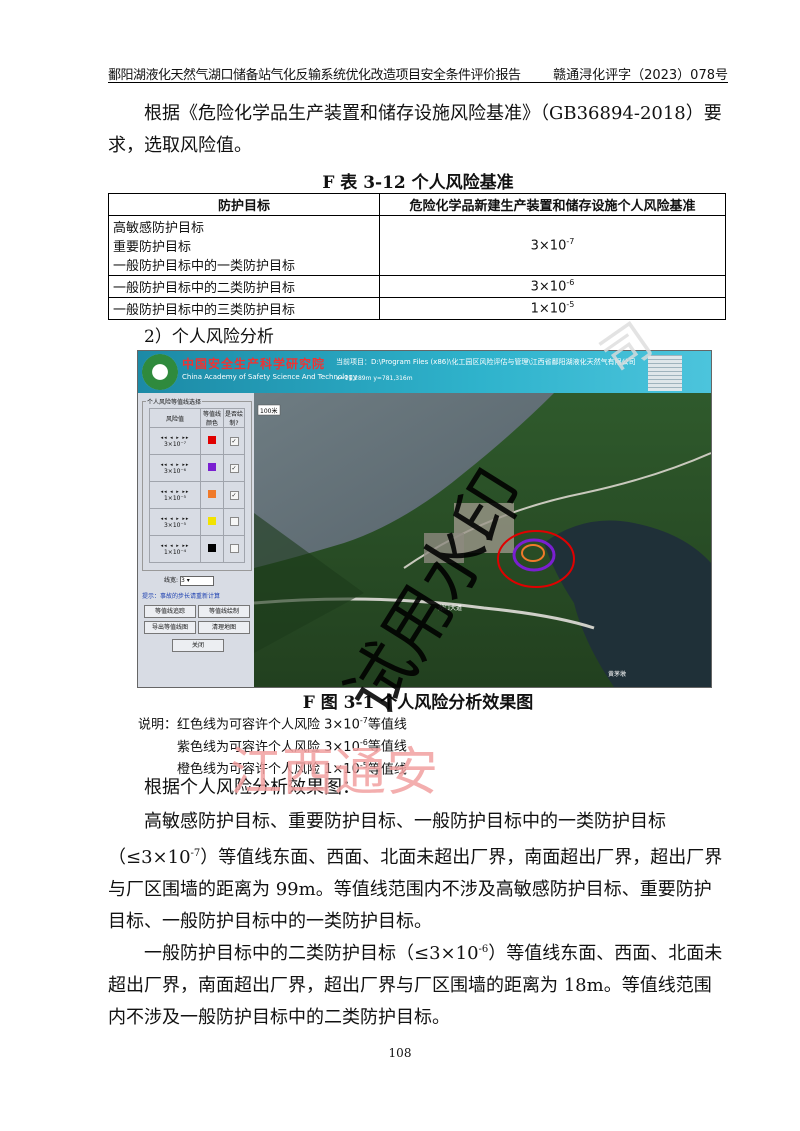 The height and width of the screenshot is (1131, 800). What do you see at coordinates (152, 247) in the screenshot?
I see `target-label: 重要防护目标` at bounding box center [152, 247].